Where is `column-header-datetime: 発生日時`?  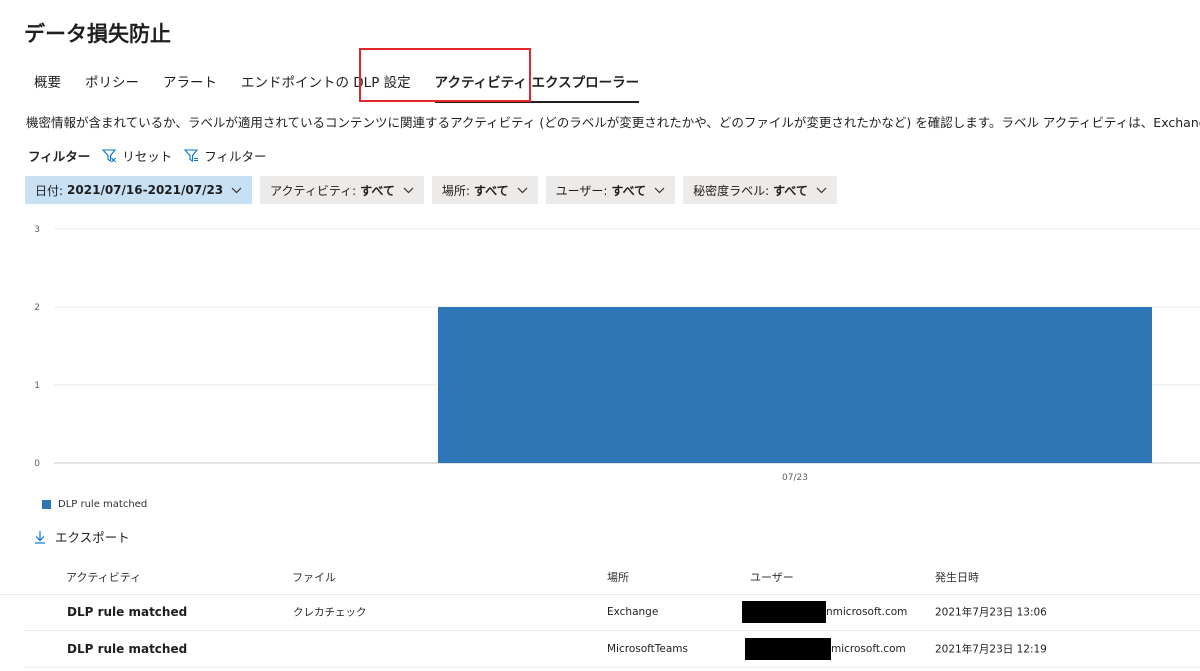
column-header-datetime: 発生日時 is located at coordinates (957, 577).